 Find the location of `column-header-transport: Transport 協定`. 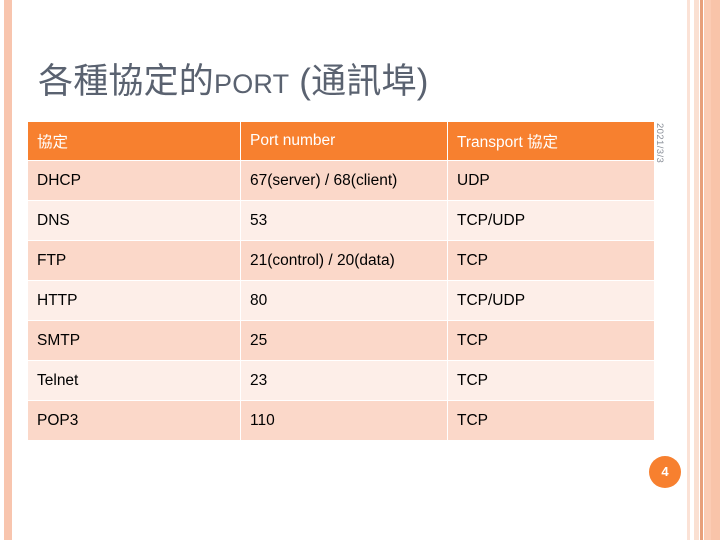

column-header-transport: Transport 協定 is located at coordinates (551, 141).